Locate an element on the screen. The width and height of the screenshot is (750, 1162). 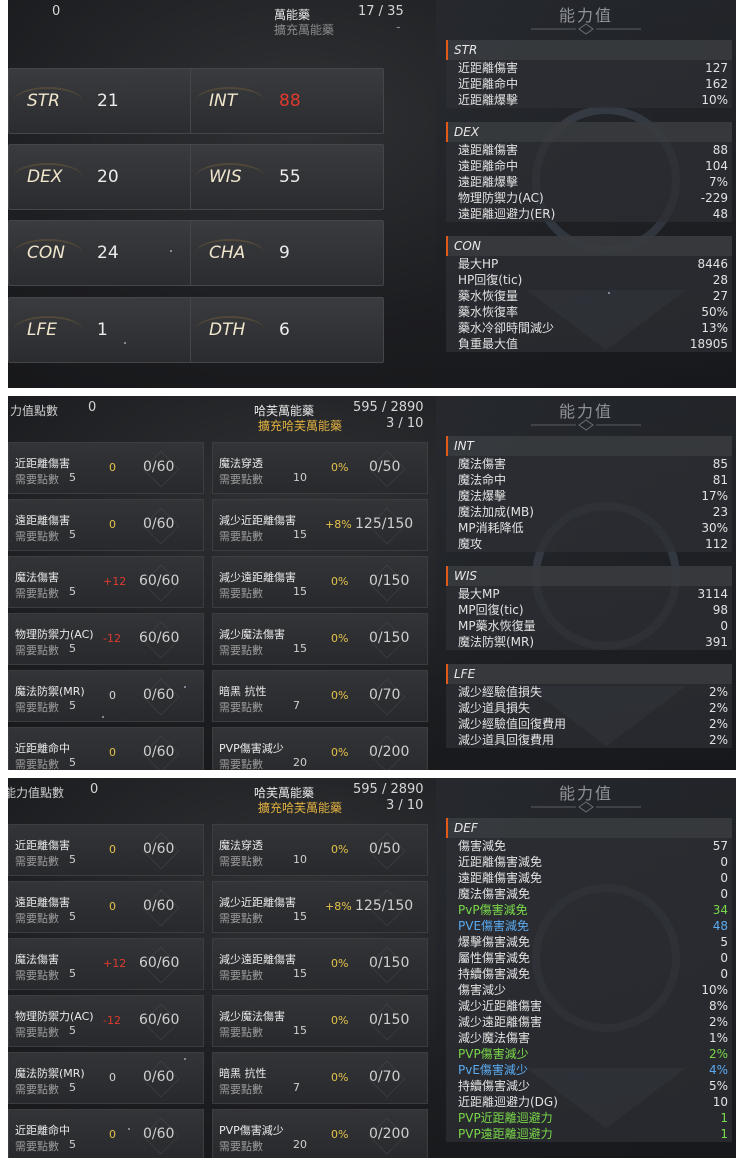
stat-box-cha: CHA 9 is located at coordinates (287, 253).